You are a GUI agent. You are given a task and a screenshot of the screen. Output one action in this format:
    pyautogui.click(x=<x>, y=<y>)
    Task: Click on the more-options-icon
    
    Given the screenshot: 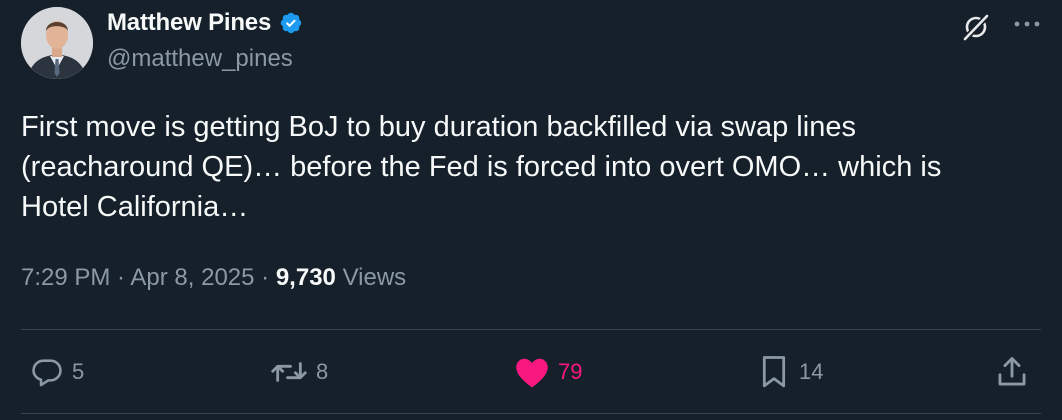 What is the action you would take?
    pyautogui.click(x=1027, y=27)
    